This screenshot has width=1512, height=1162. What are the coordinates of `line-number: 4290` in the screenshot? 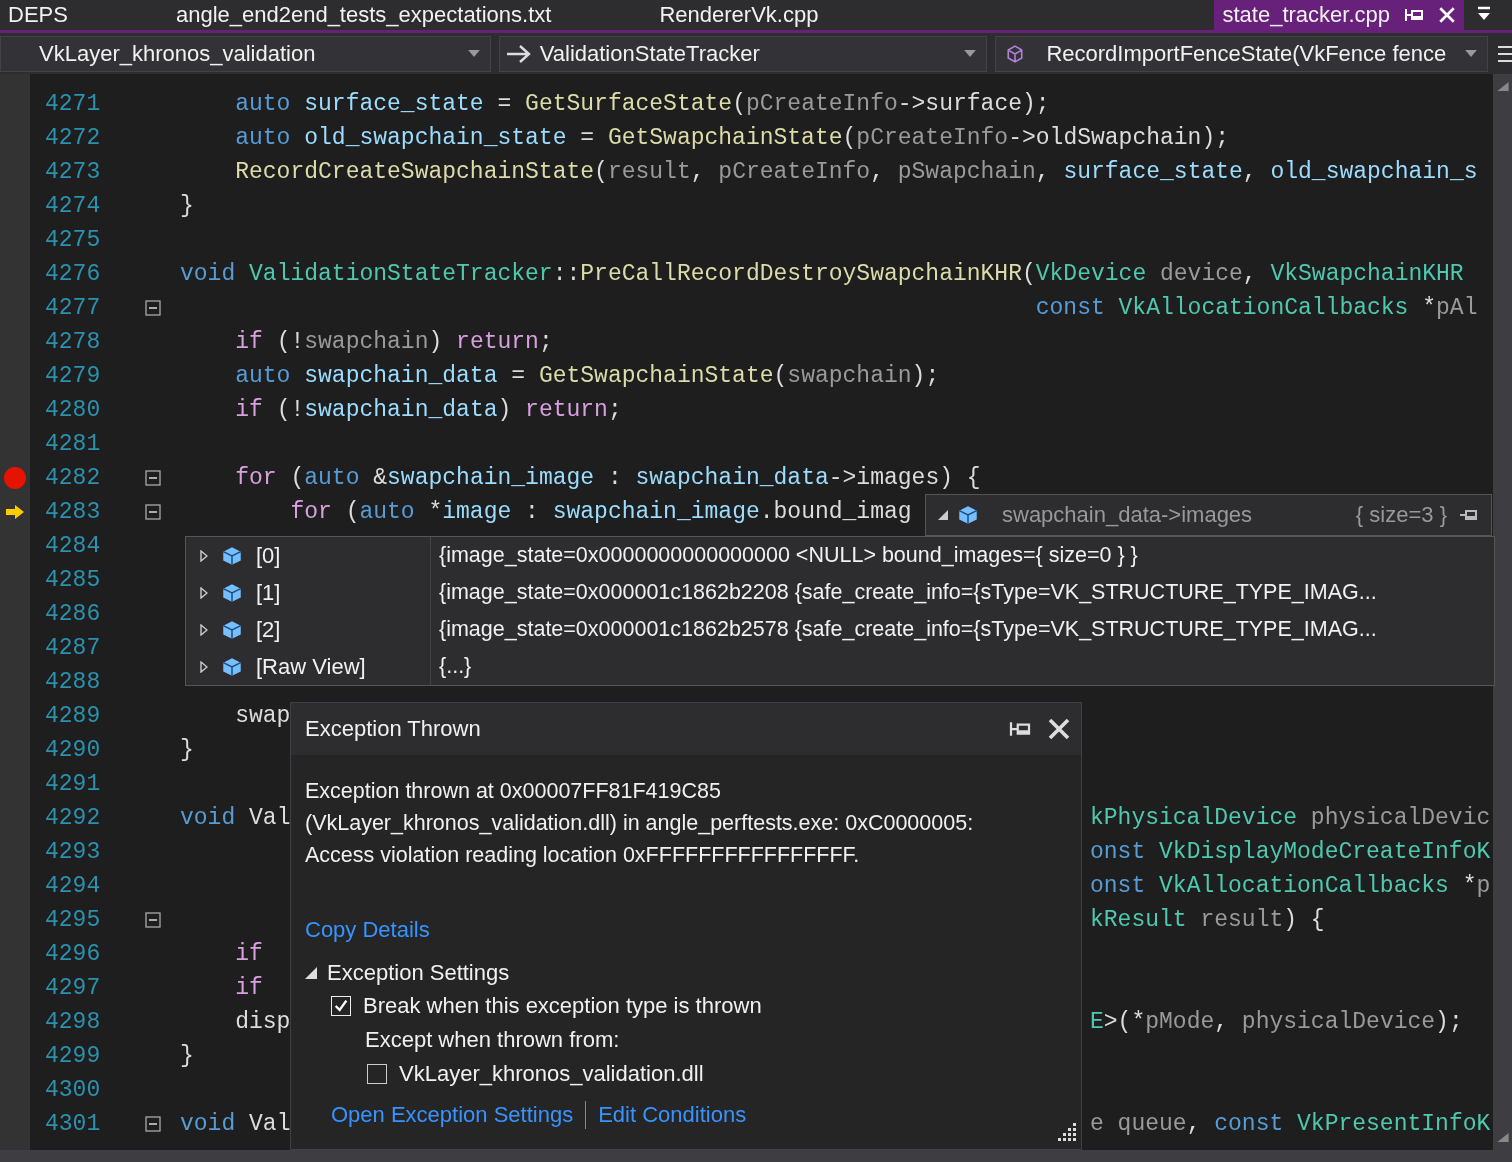 It's located at (73, 750).